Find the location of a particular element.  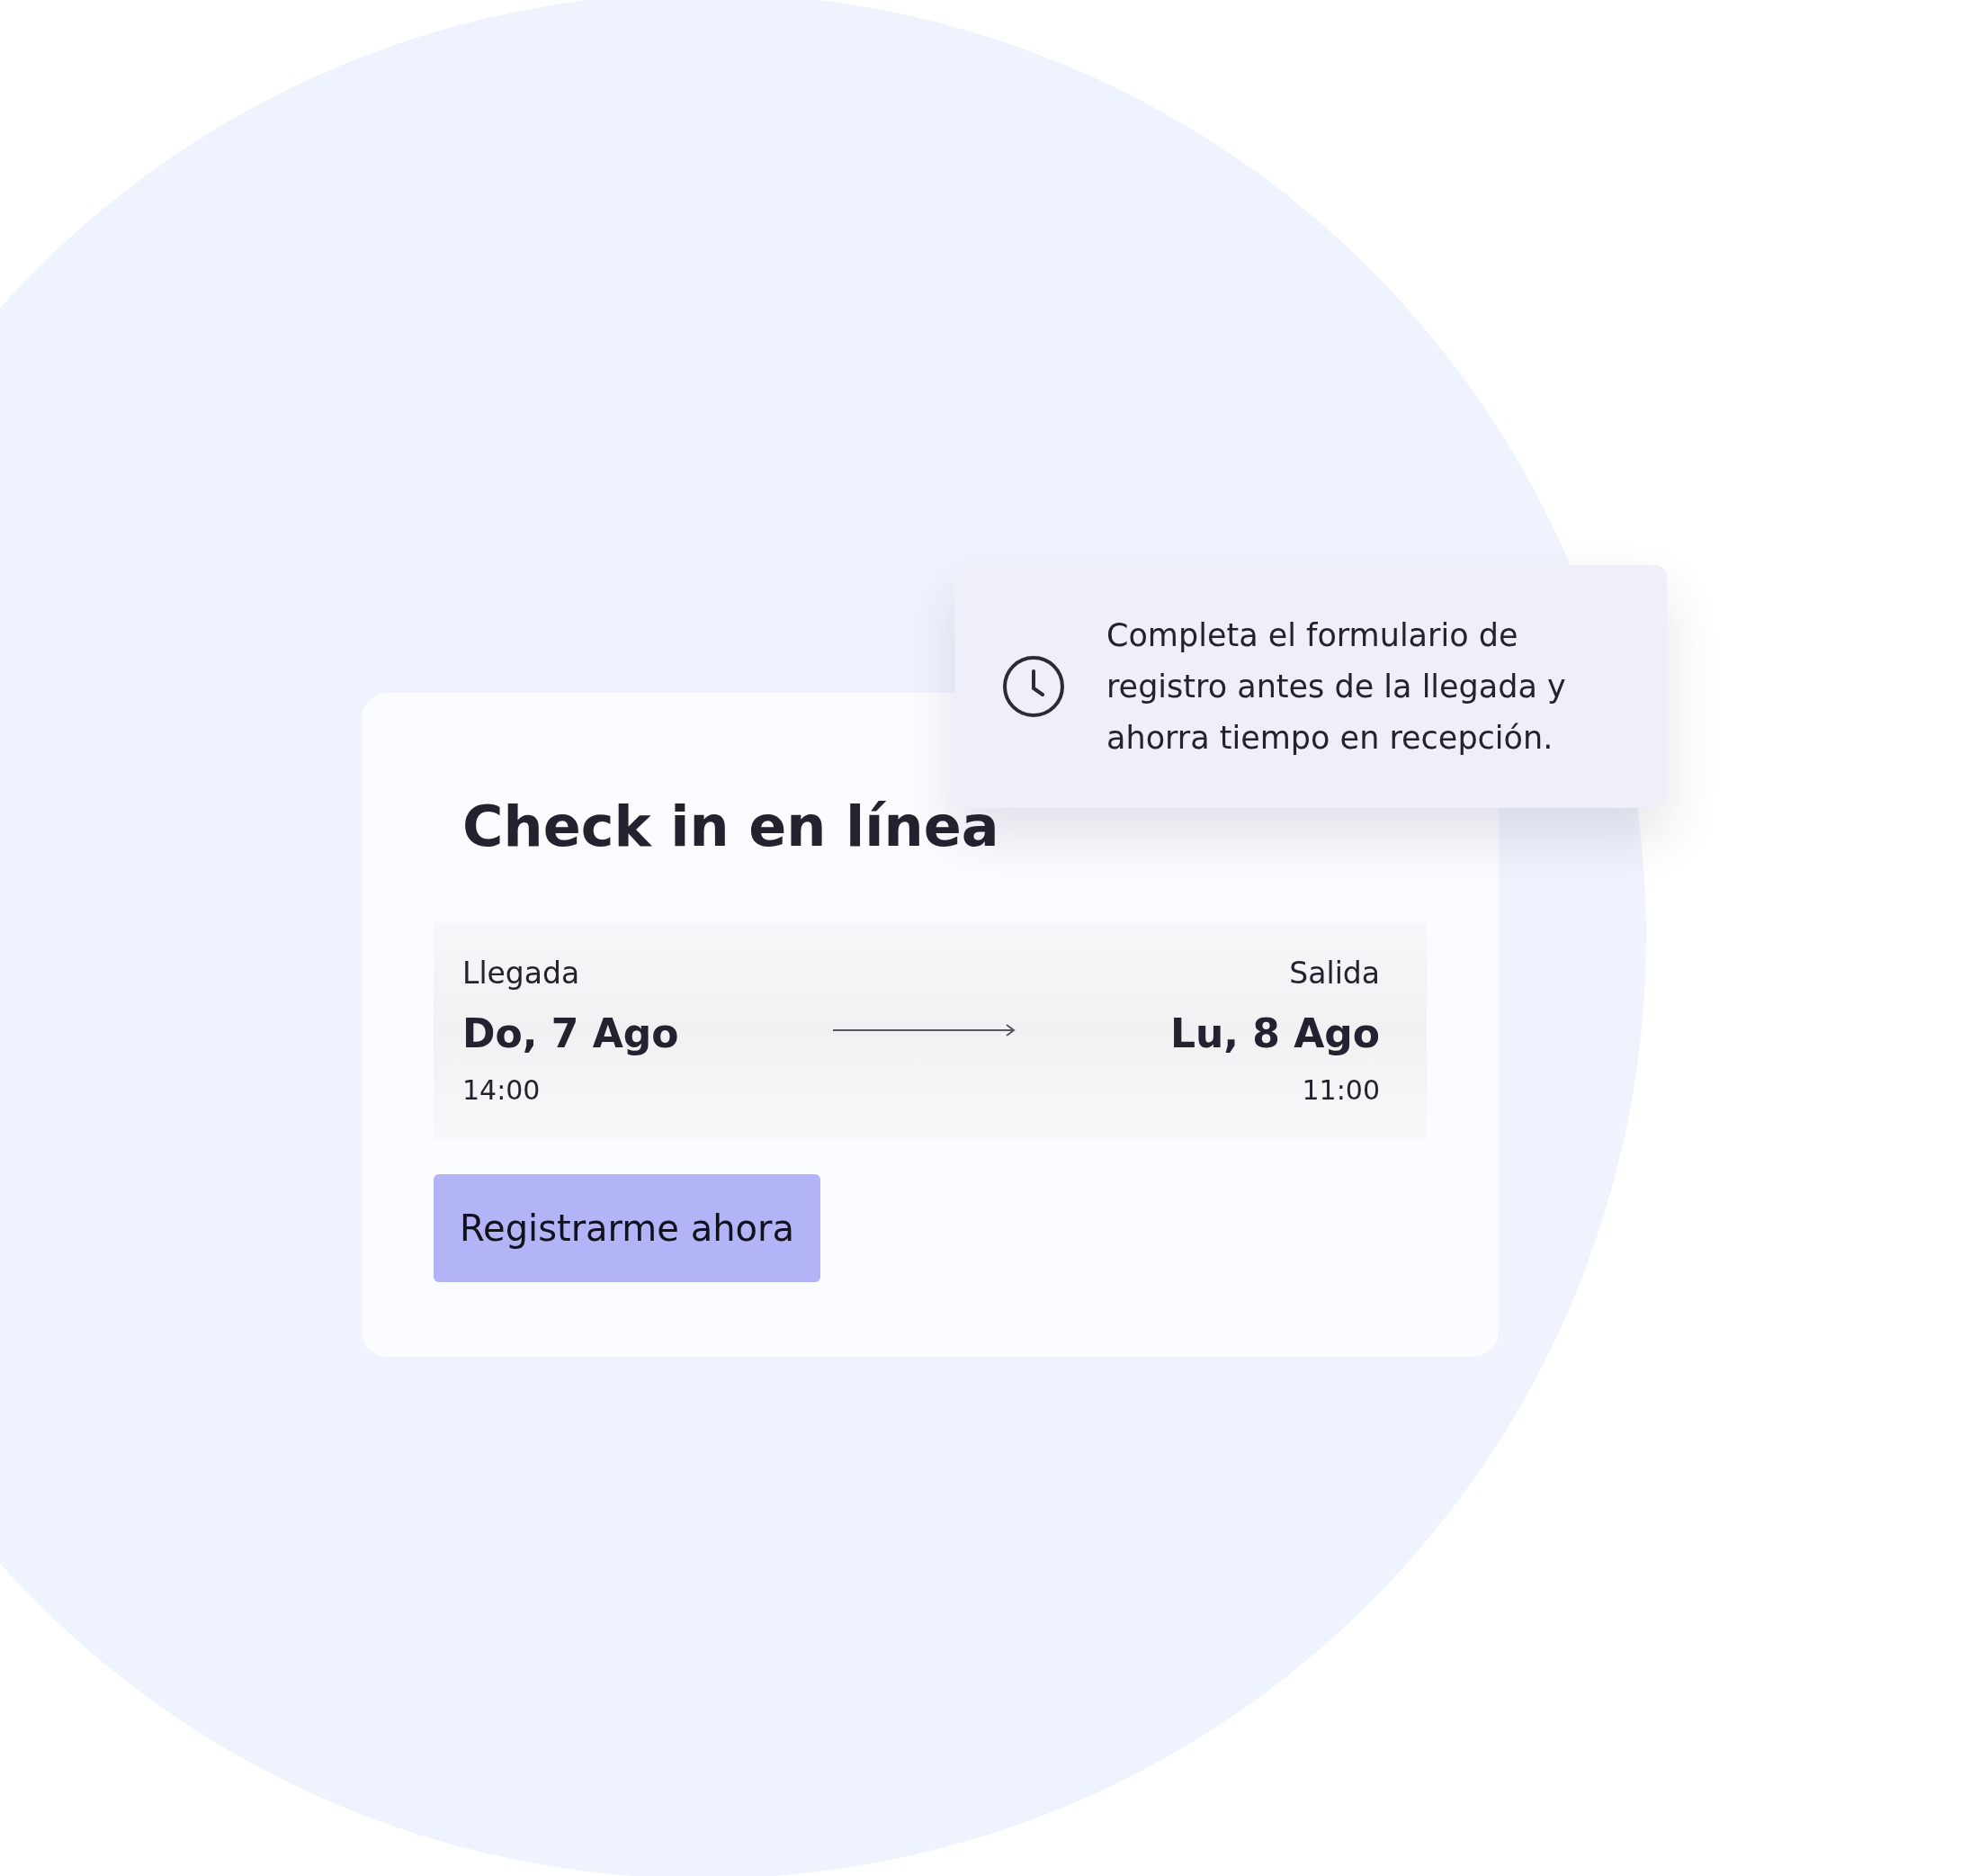

stay-time: 14:00 is located at coordinates (501, 1089).